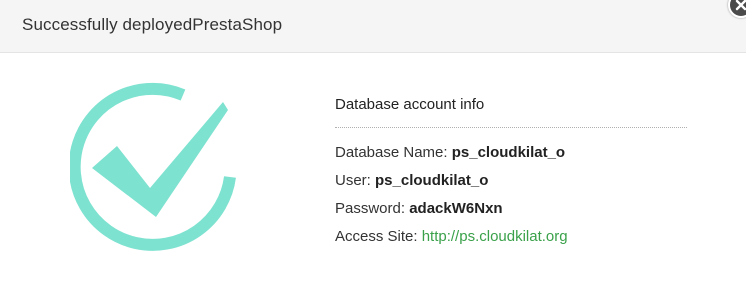  Describe the element at coordinates (152, 24) in the screenshot. I see `dialog-title: Successfully deployedPrestaShop` at that location.